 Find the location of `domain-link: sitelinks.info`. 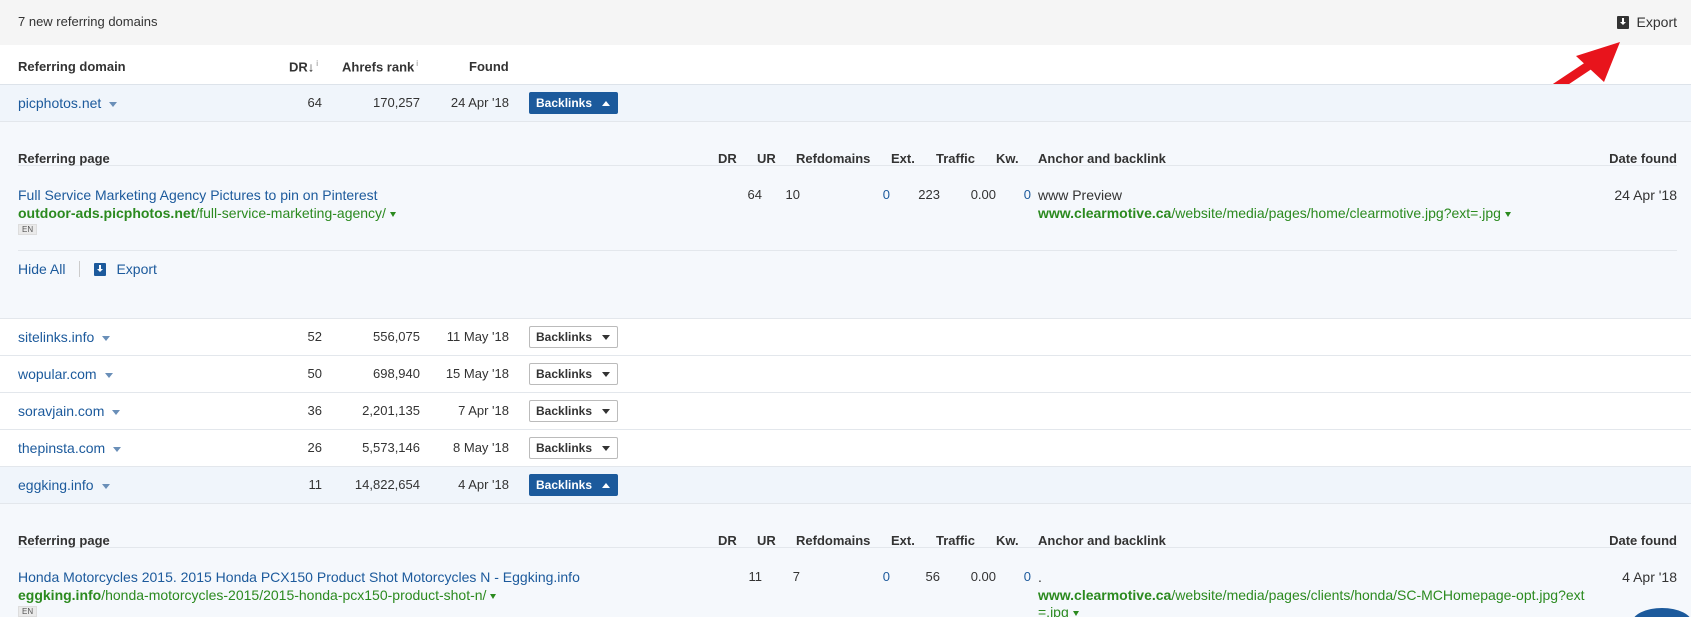

domain-link: sitelinks.info is located at coordinates (64, 337).